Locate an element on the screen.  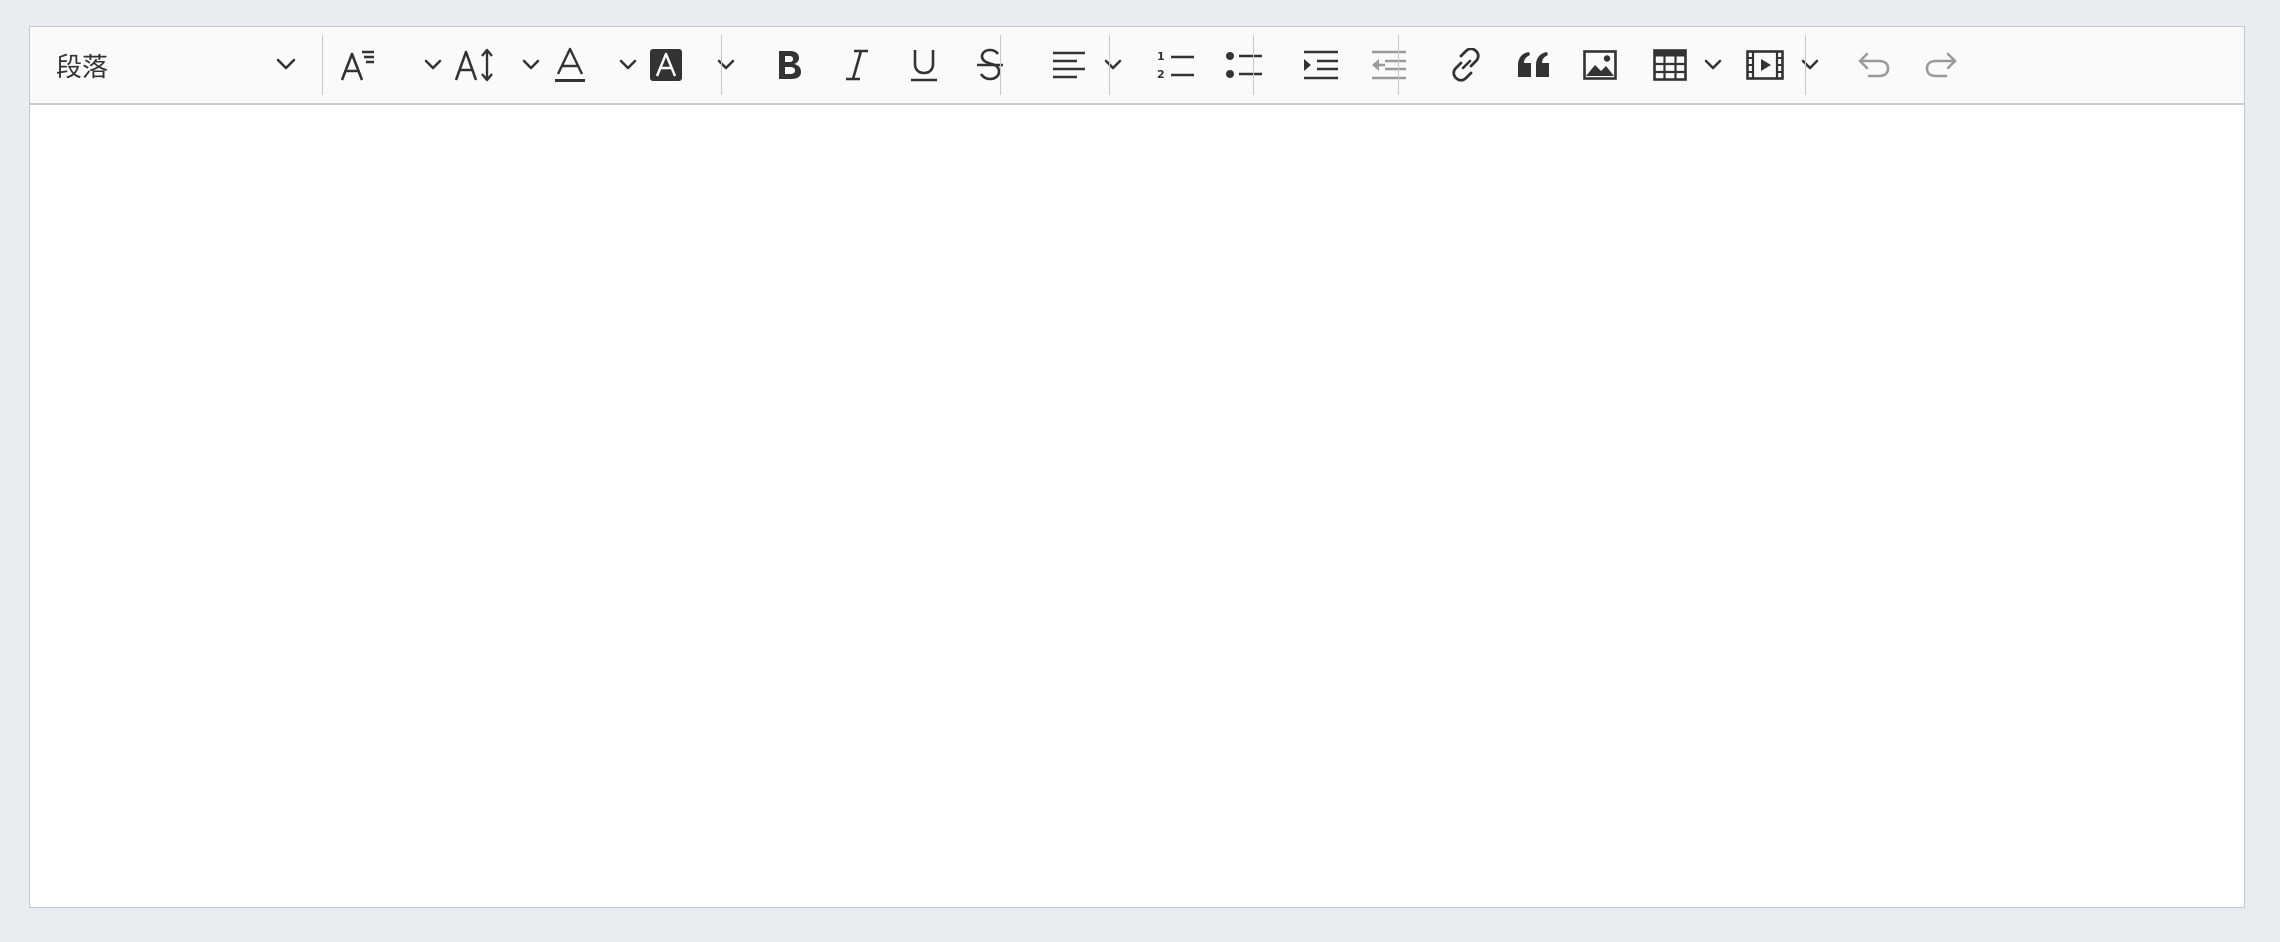
text-alignment-button is located at coordinates (1069, 65).